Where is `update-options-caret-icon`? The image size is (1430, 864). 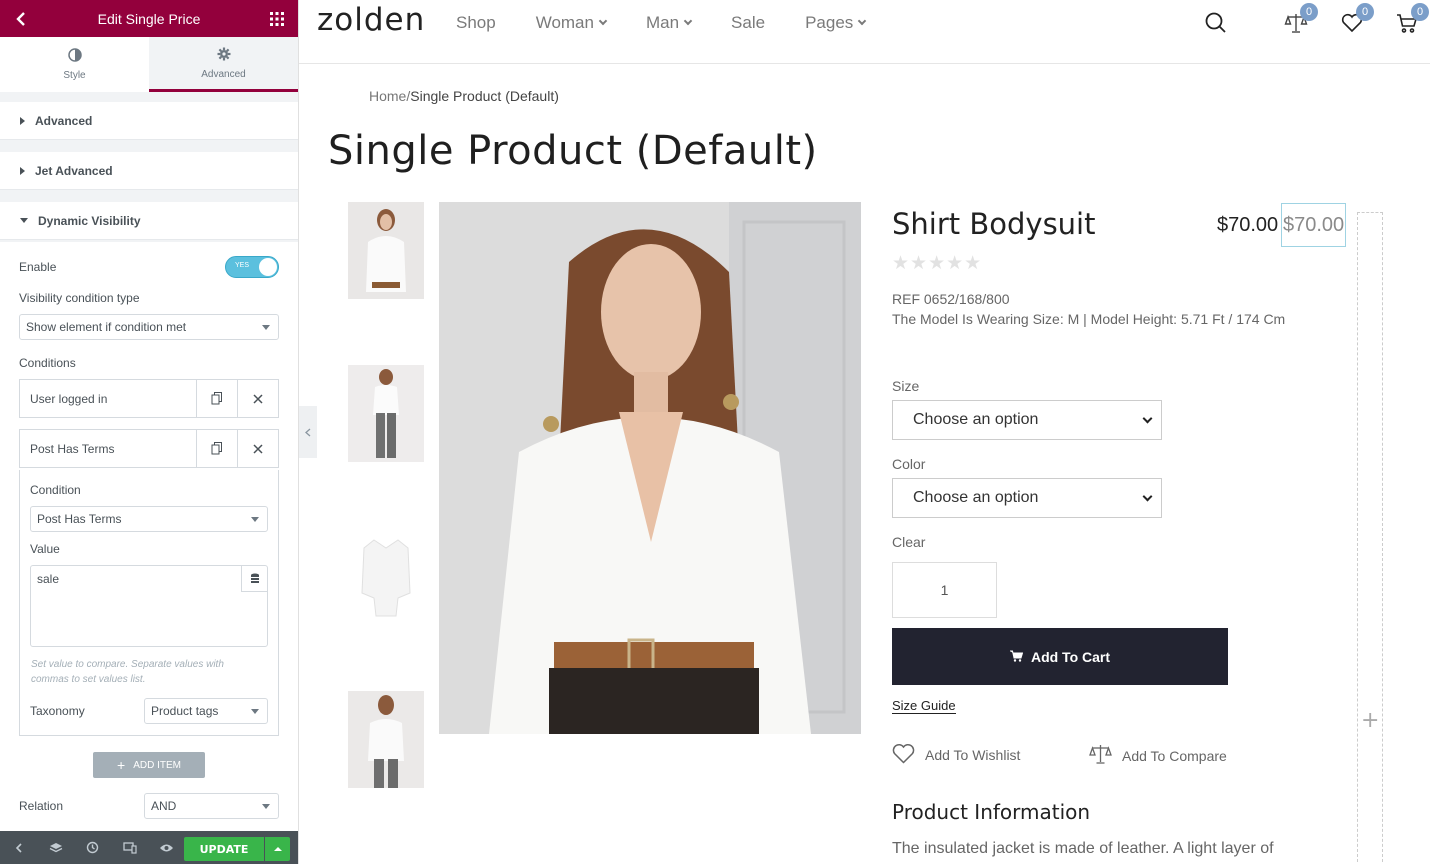 update-options-caret-icon is located at coordinates (277, 849).